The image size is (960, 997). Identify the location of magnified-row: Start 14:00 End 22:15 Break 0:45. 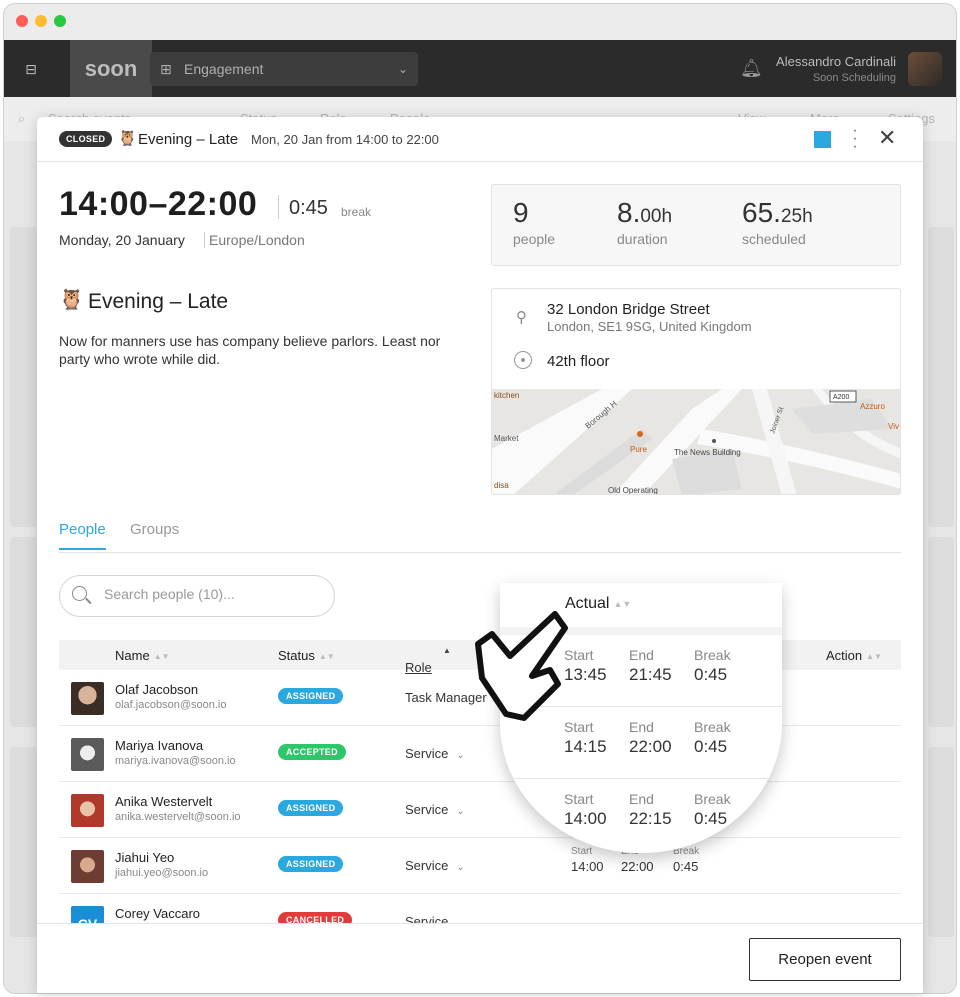
(641, 815).